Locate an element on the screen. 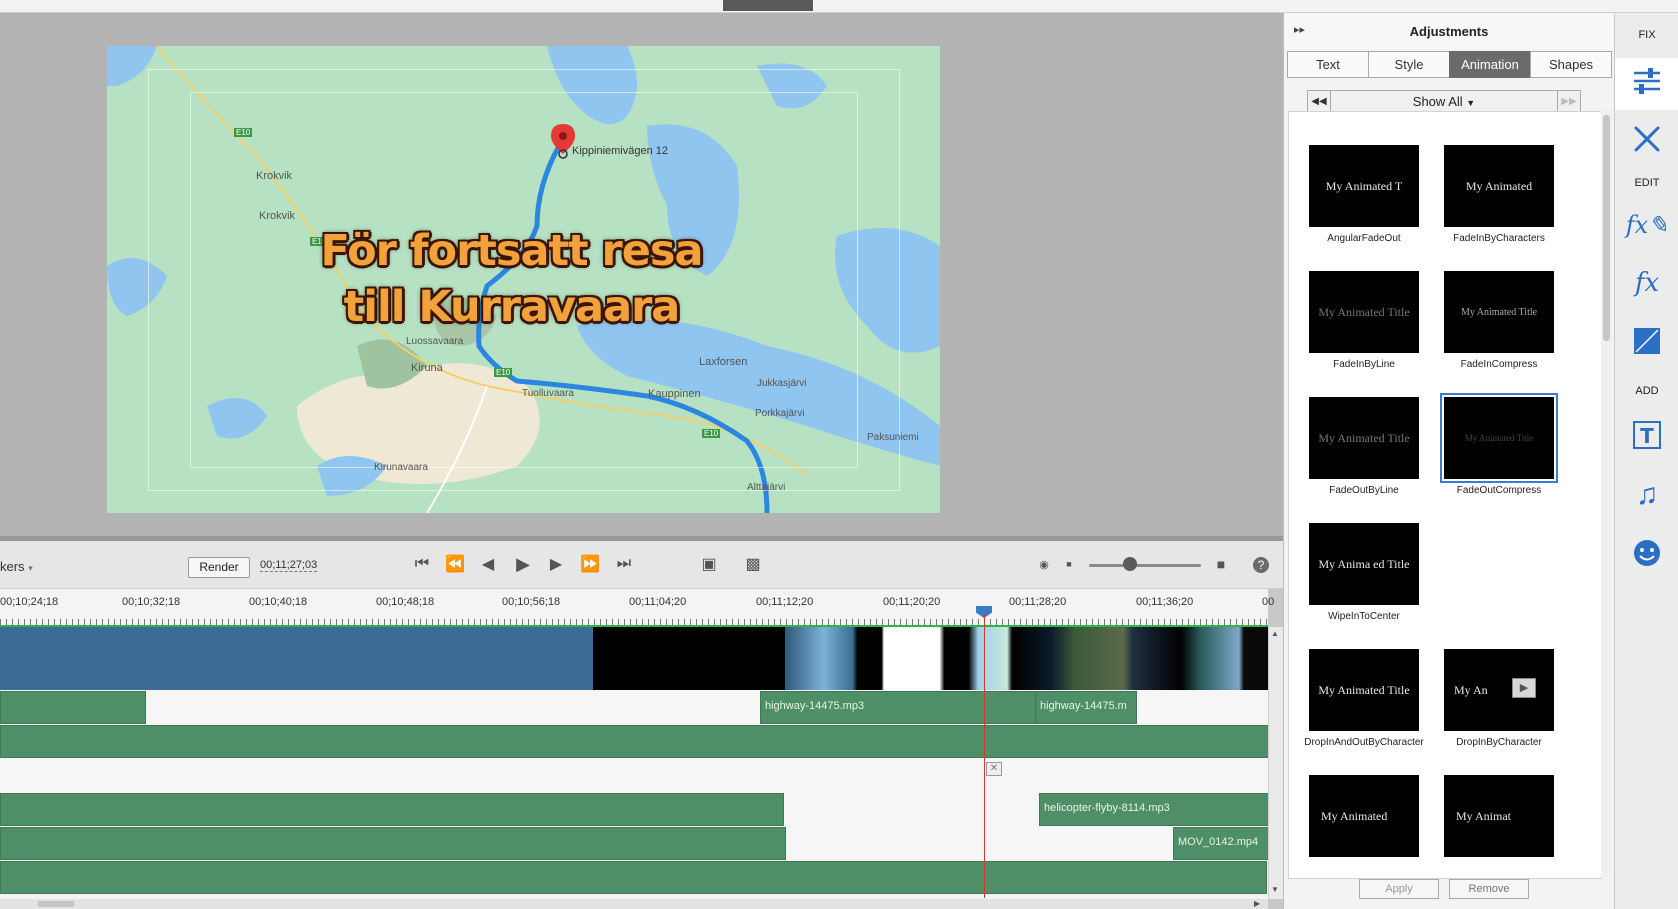  filter-bar: ◀◀ Show All ▼ ▶▶ is located at coordinates (1444, 101).